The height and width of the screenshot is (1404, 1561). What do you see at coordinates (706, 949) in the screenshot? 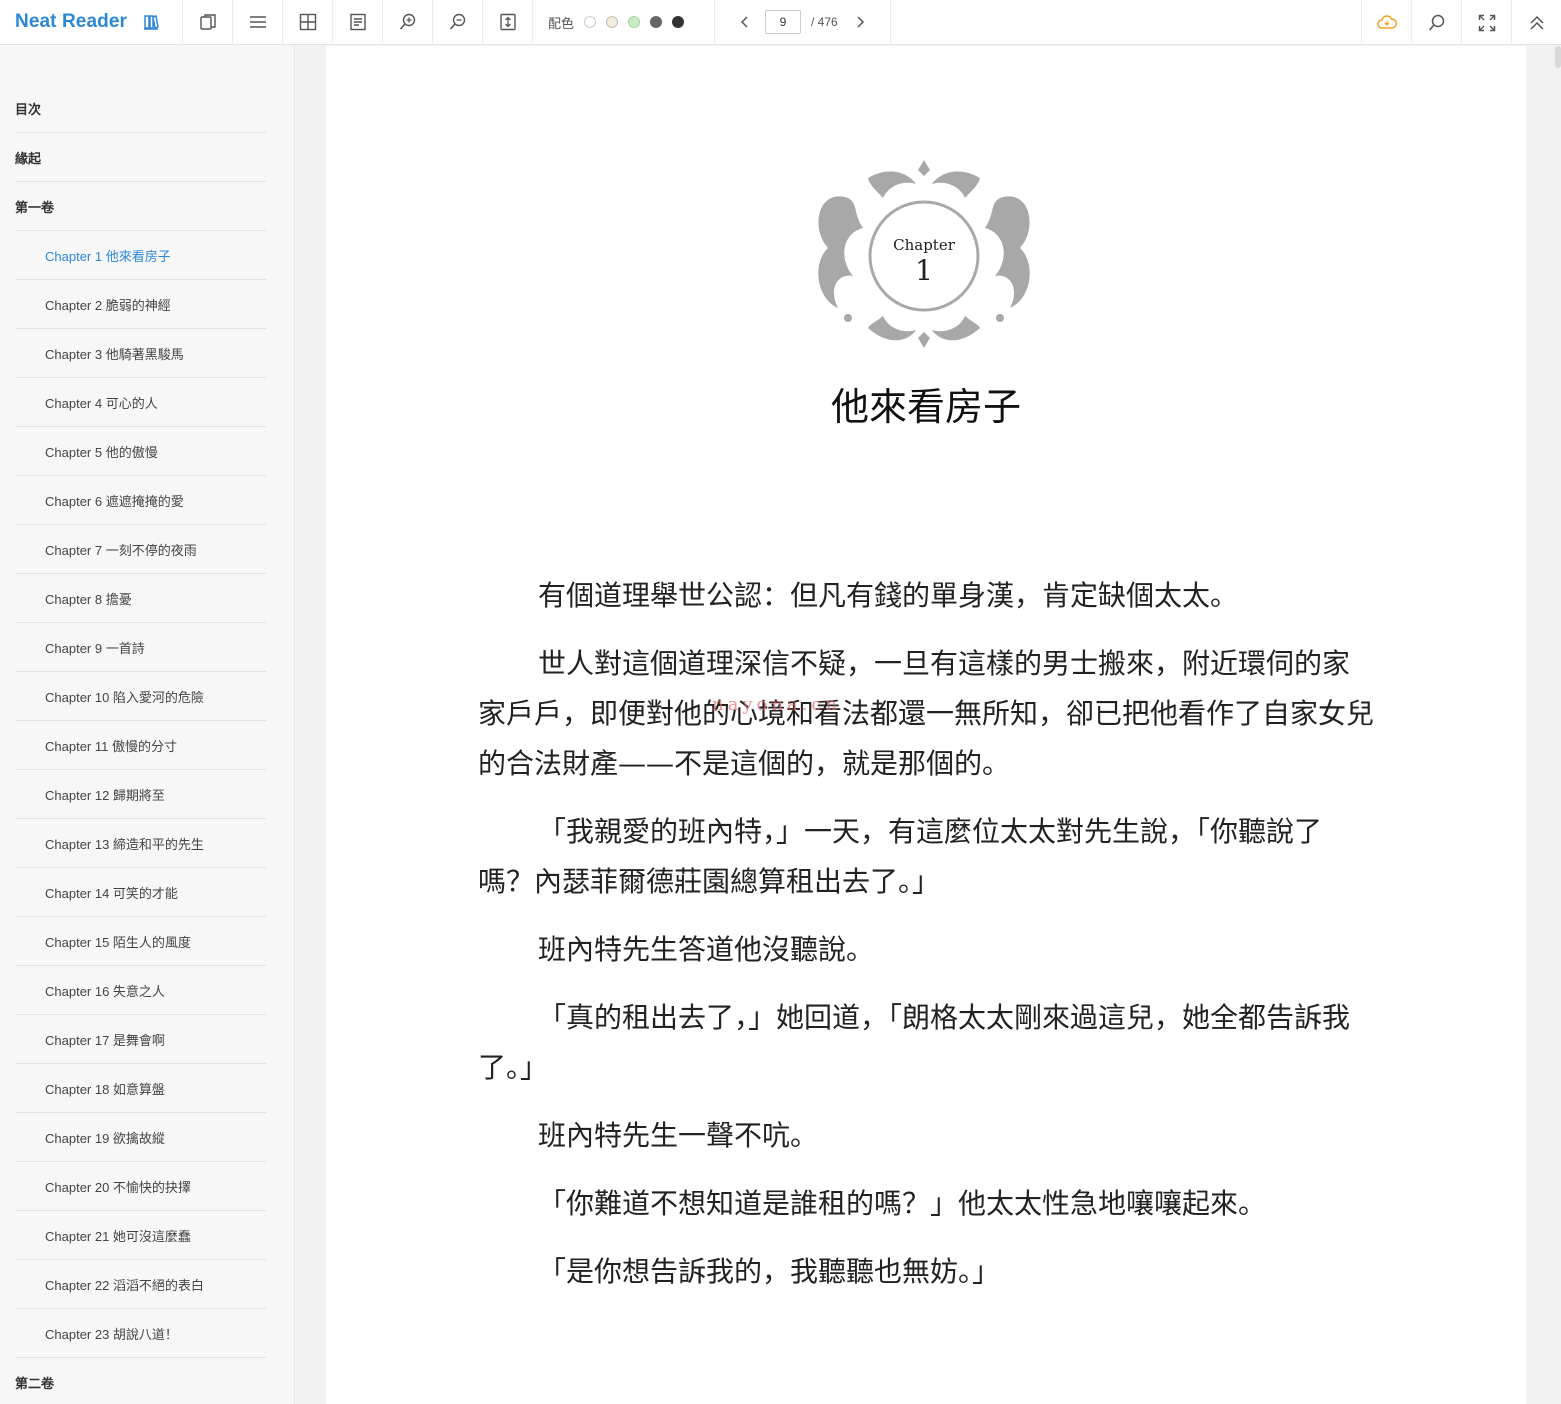
I see `paragraph: 班內特先生答道他沒聽說。` at bounding box center [706, 949].